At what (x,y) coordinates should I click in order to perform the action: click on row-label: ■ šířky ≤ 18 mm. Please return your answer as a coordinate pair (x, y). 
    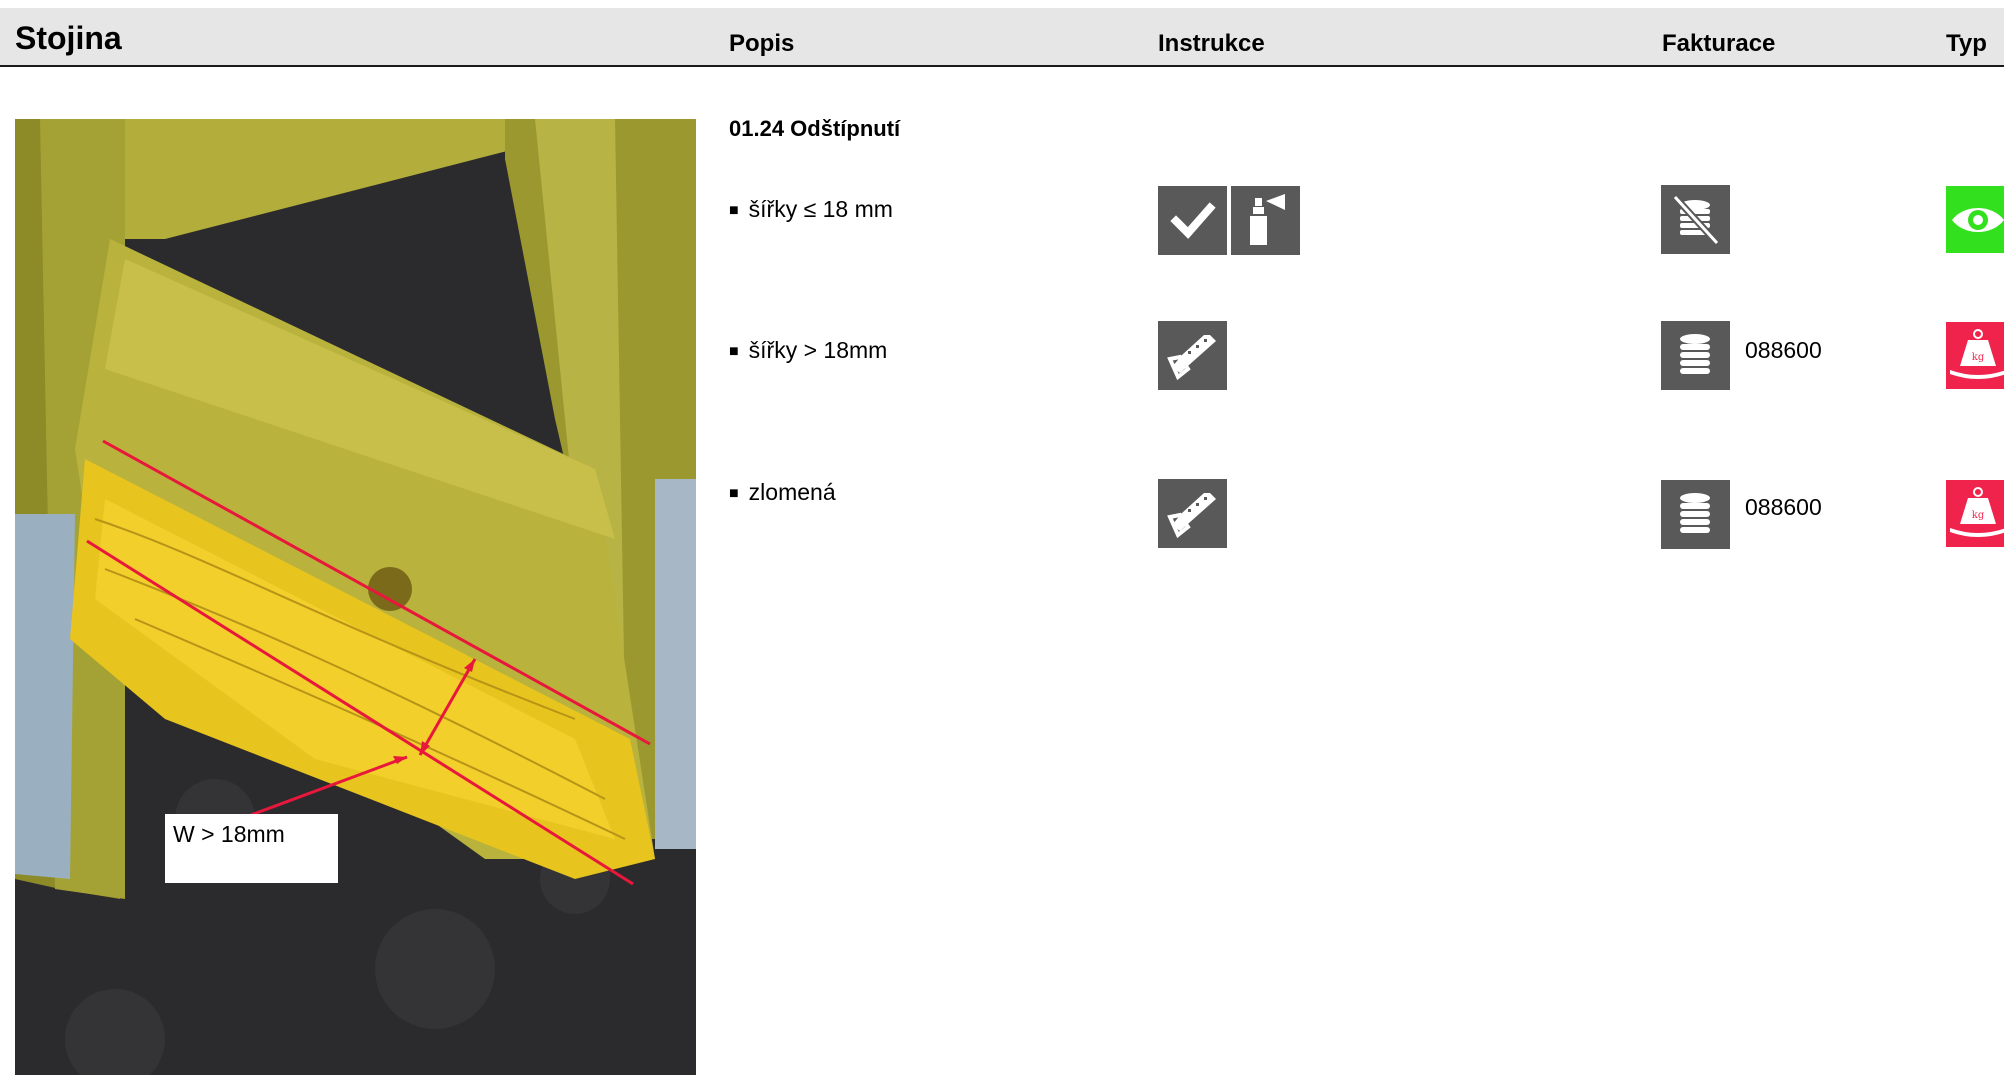
    Looking at the image, I should click on (811, 209).